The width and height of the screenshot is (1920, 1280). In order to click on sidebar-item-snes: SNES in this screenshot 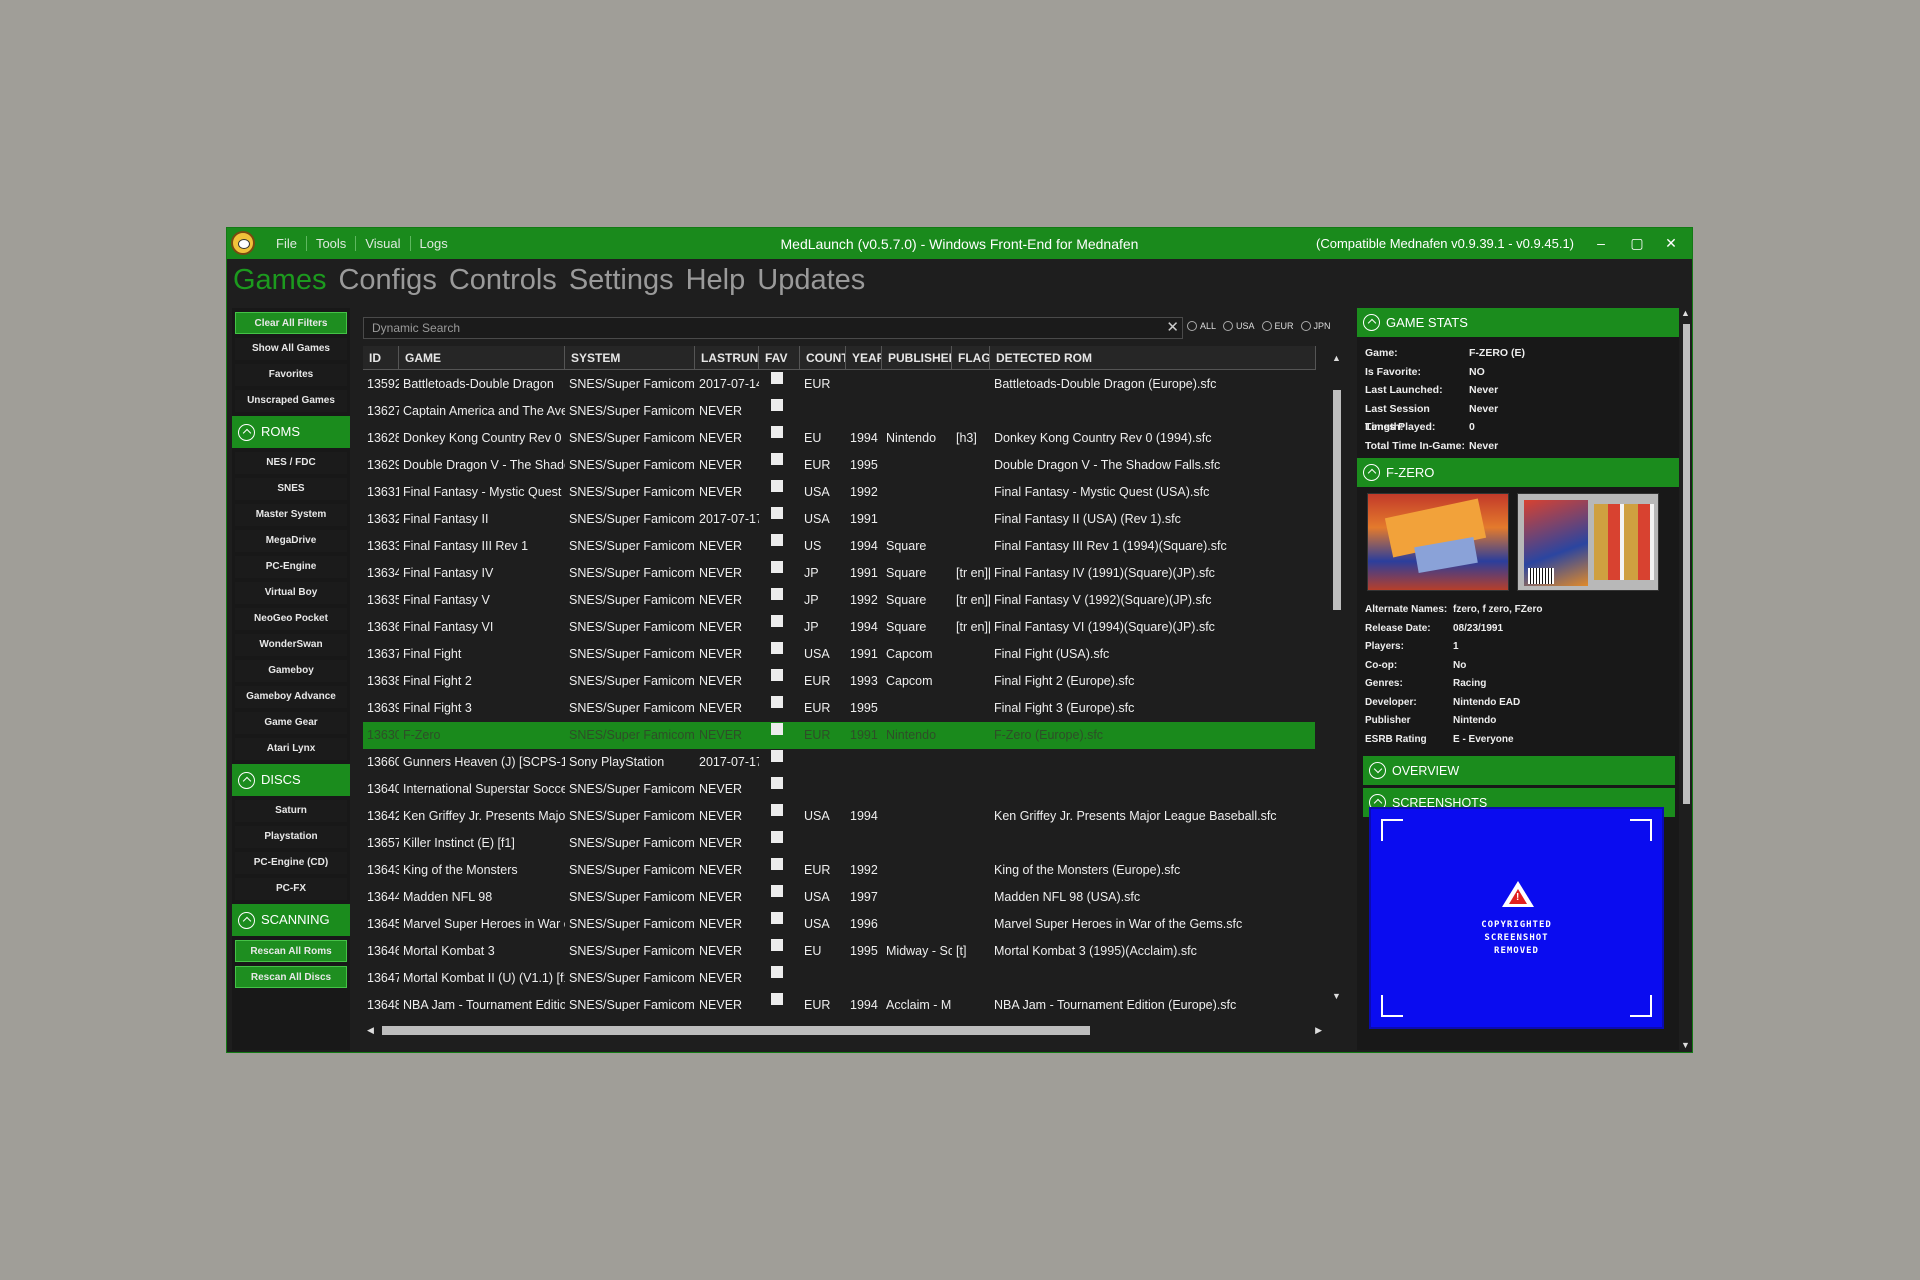, I will do `click(291, 489)`.